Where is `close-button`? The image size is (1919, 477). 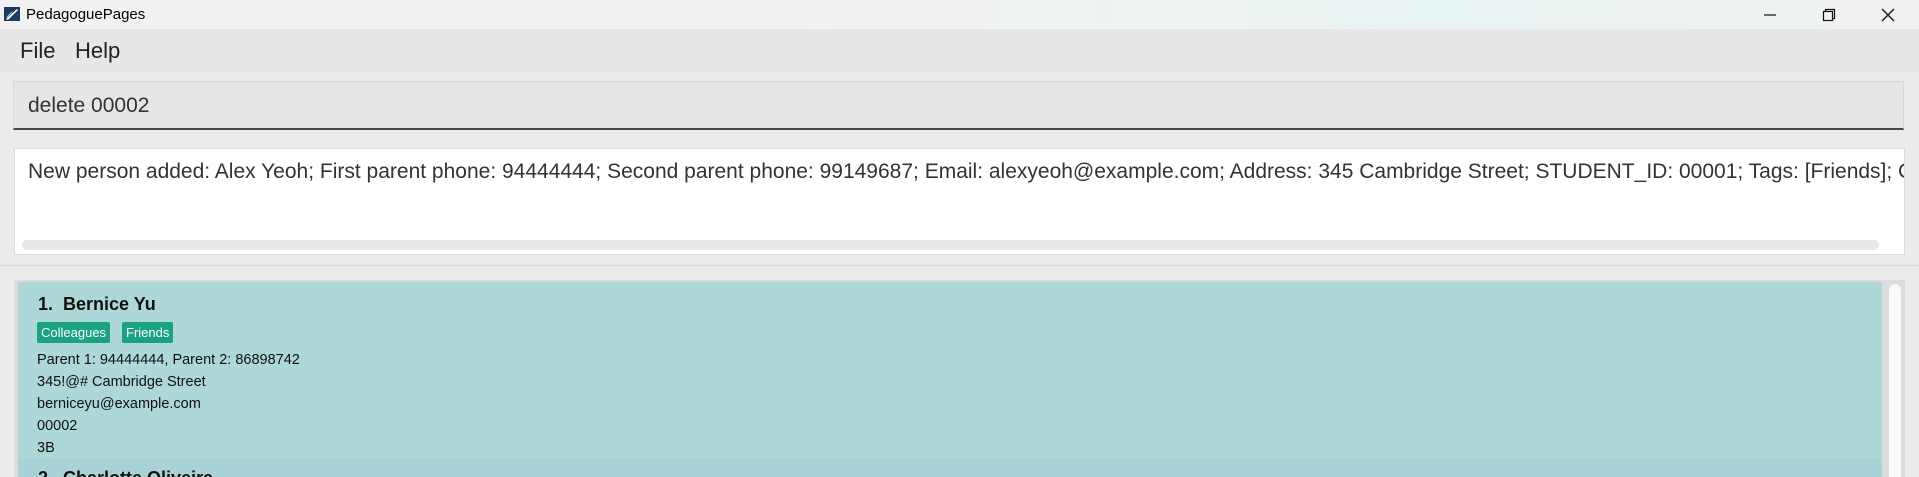 close-button is located at coordinates (1888, 14).